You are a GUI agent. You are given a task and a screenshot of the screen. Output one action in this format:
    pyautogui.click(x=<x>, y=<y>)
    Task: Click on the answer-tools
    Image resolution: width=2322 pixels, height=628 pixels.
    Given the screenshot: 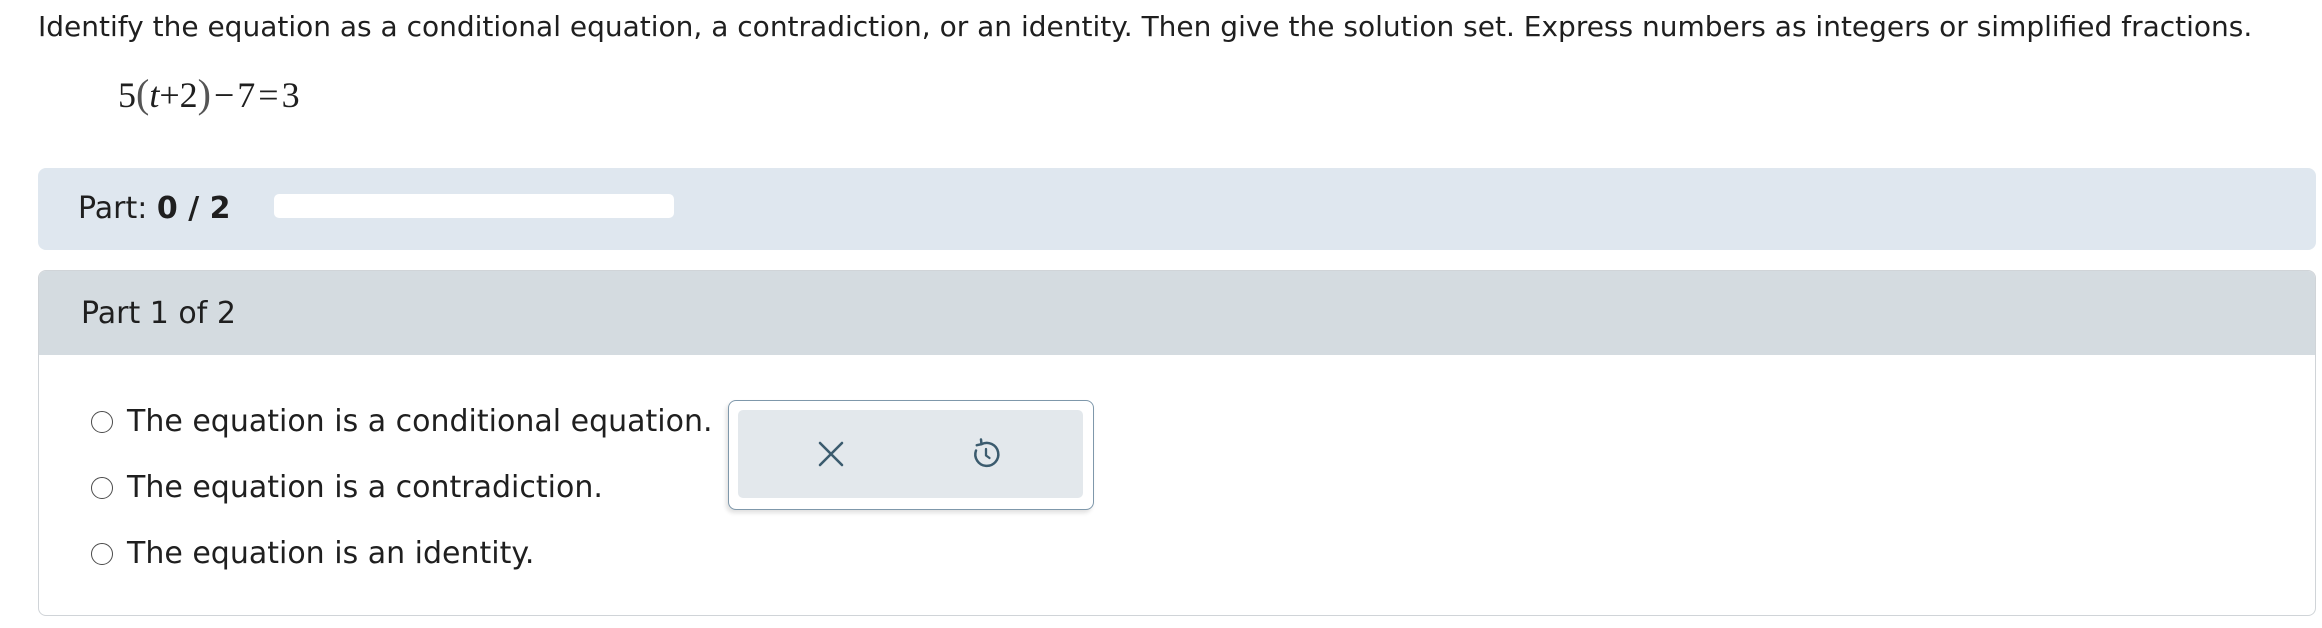 What is the action you would take?
    pyautogui.click(x=911, y=455)
    